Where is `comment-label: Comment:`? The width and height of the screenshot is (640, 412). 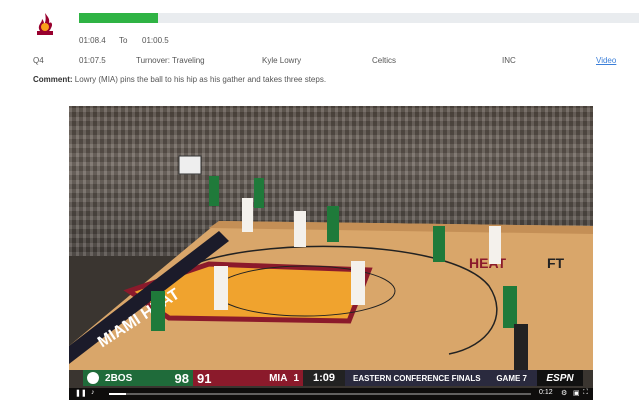 comment-label: Comment: is located at coordinates (53, 79).